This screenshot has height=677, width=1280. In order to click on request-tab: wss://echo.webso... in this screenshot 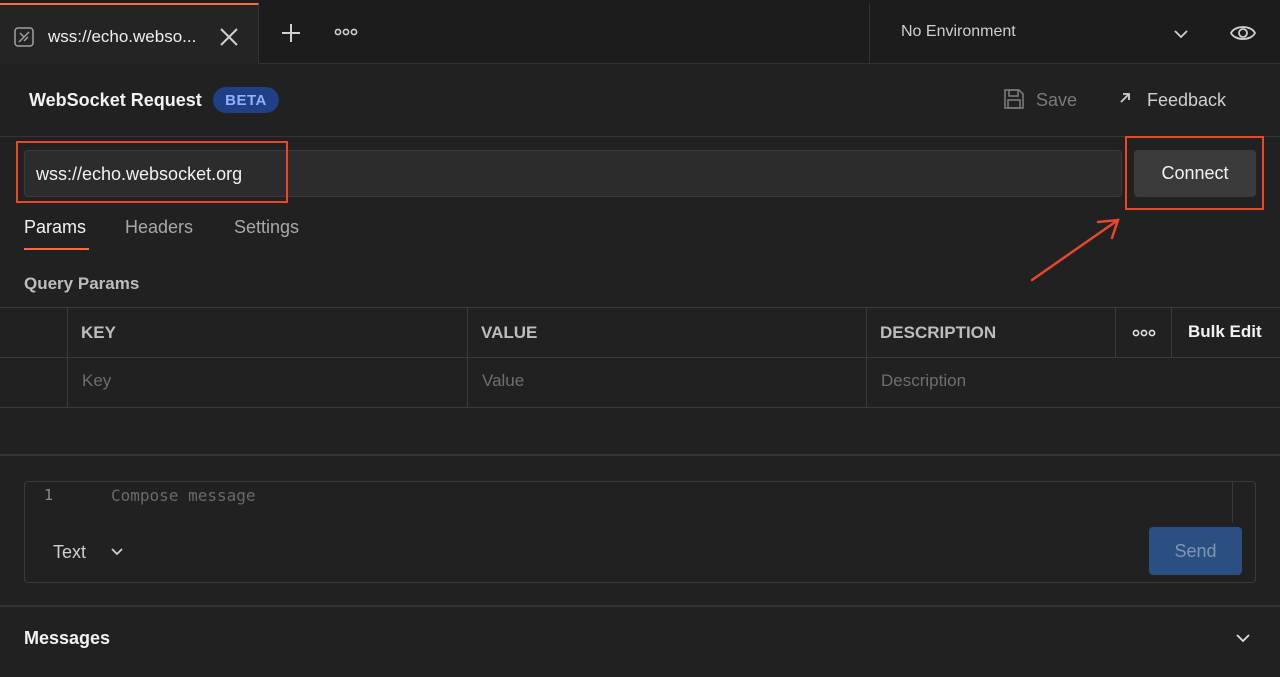, I will do `click(129, 33)`.